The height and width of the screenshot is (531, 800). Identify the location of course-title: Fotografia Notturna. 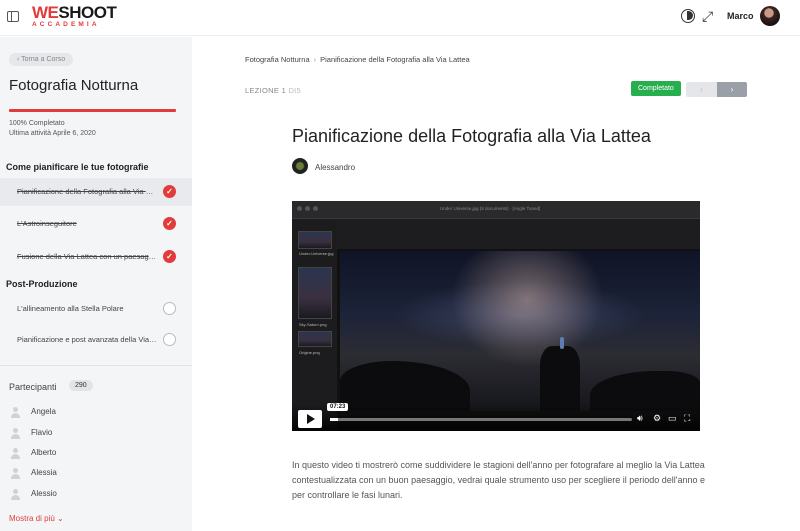
(74, 85).